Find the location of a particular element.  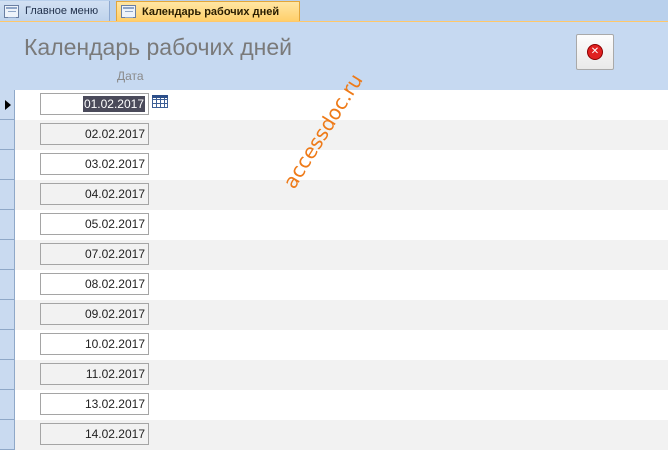

date-field: 08.02.2017 is located at coordinates (94, 284).